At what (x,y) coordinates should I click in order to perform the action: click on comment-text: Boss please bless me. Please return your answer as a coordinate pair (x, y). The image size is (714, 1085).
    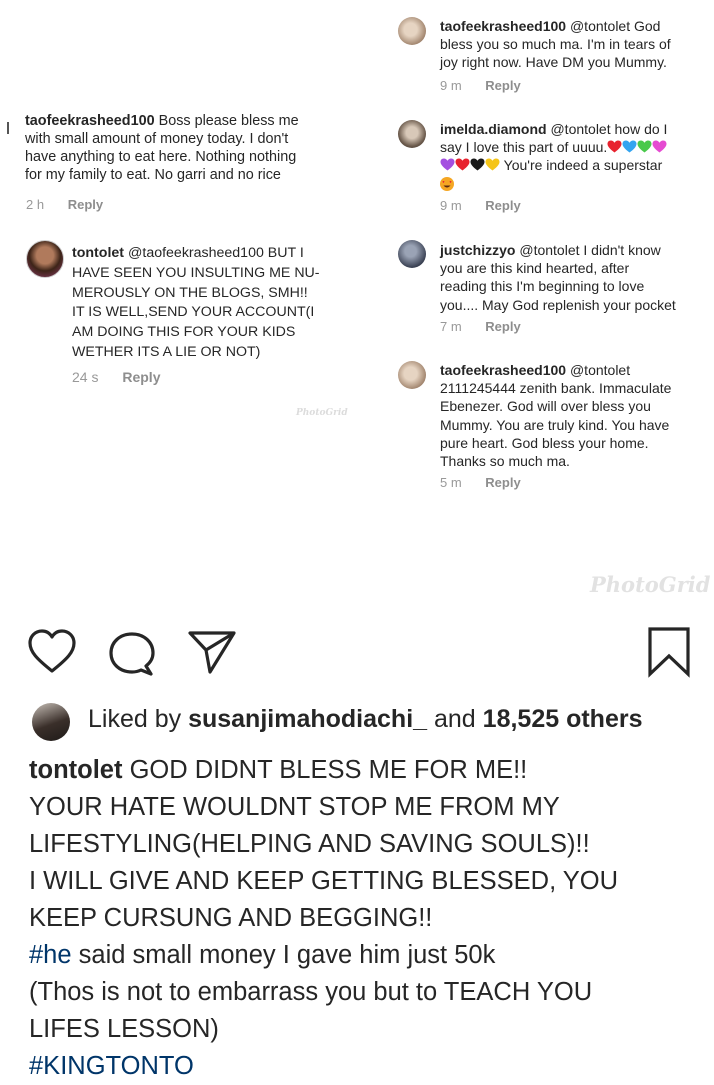
    Looking at the image, I should click on (228, 121).